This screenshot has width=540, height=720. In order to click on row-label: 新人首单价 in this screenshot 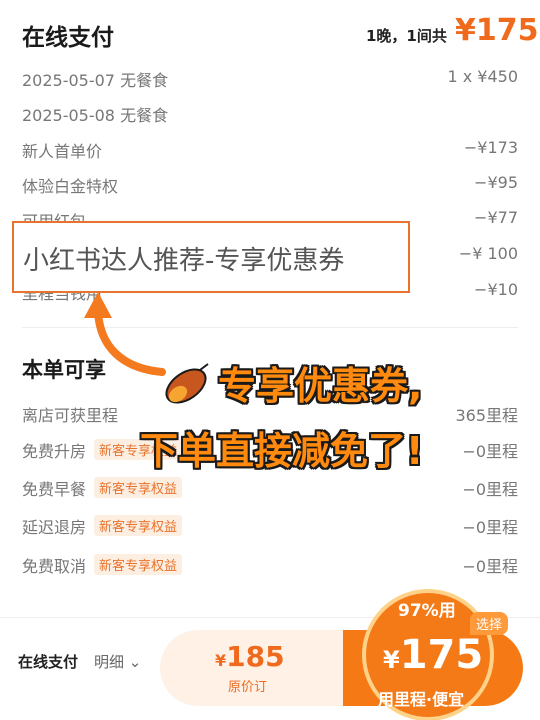, I will do `click(62, 151)`.